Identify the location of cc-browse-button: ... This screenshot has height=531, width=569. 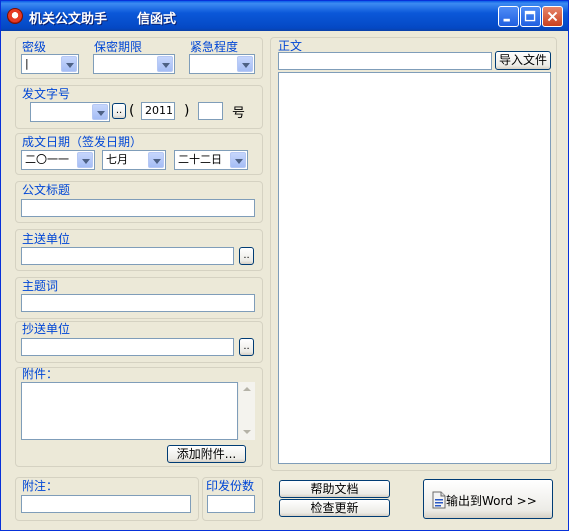
(246, 347).